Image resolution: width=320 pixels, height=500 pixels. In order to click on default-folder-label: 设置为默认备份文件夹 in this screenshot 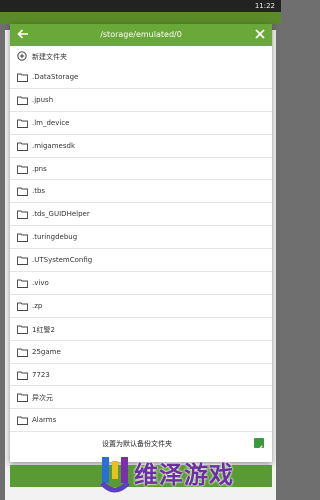, I will do `click(137, 444)`.